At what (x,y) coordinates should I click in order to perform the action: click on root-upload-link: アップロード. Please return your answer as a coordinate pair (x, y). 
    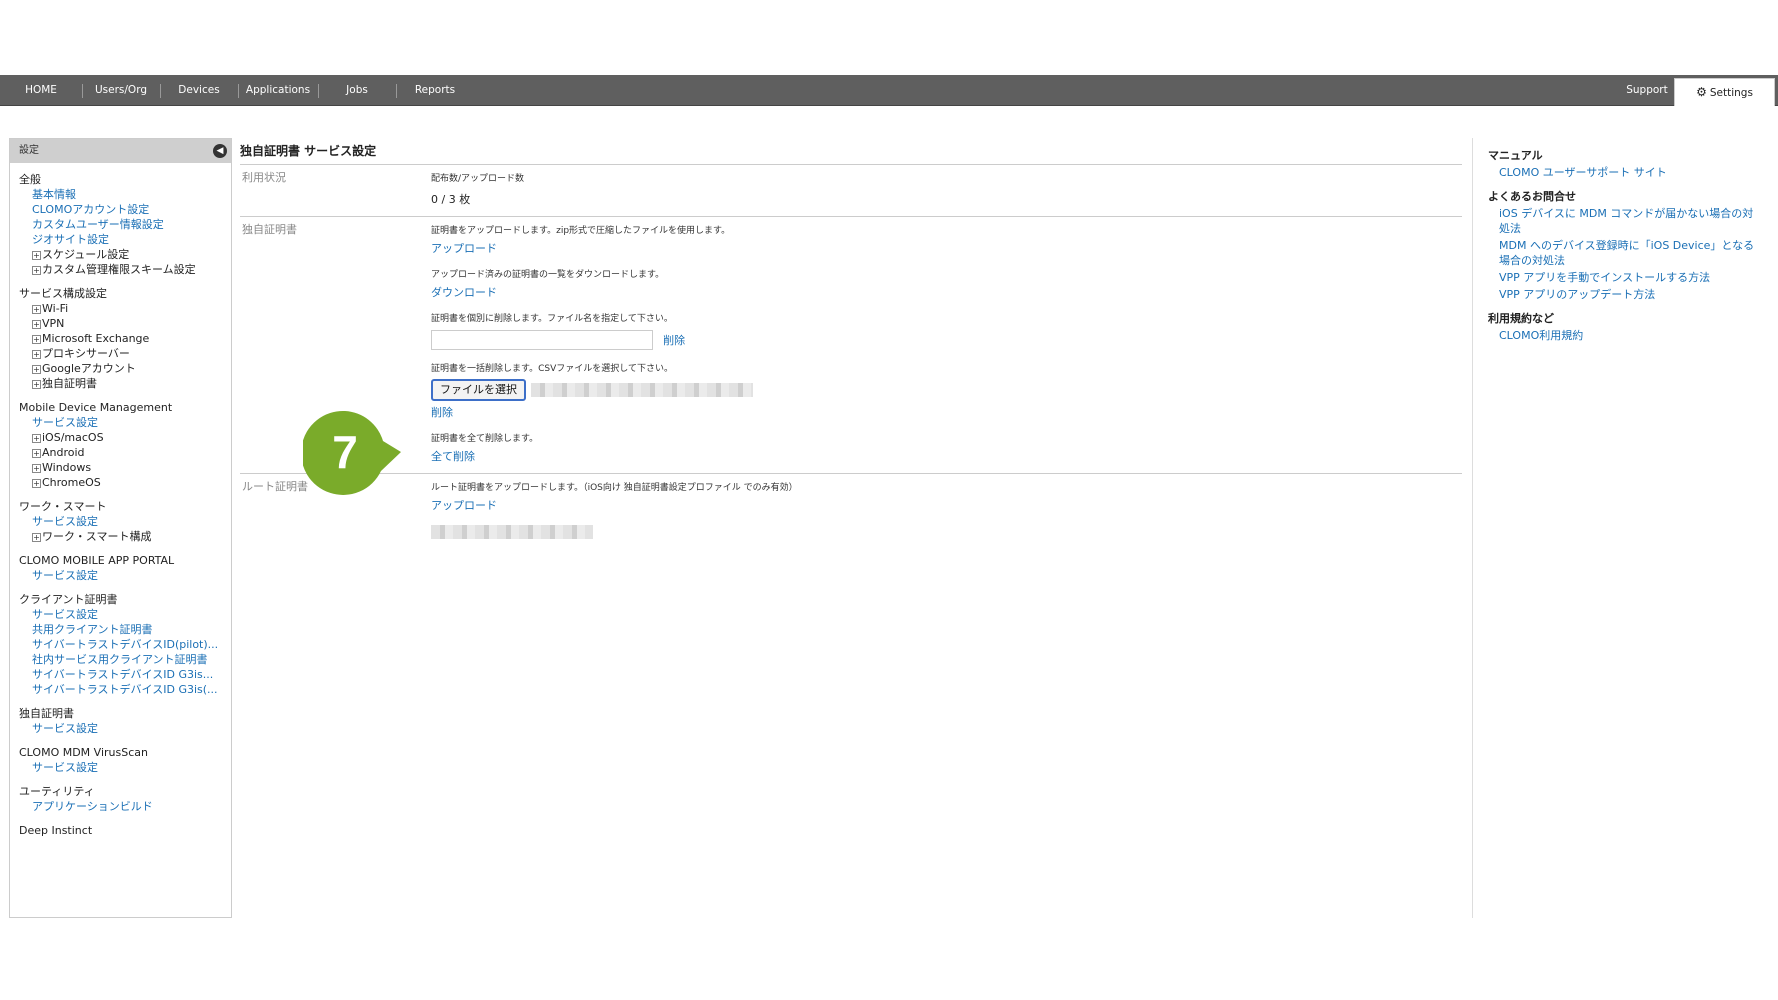
    Looking at the image, I should click on (464, 506).